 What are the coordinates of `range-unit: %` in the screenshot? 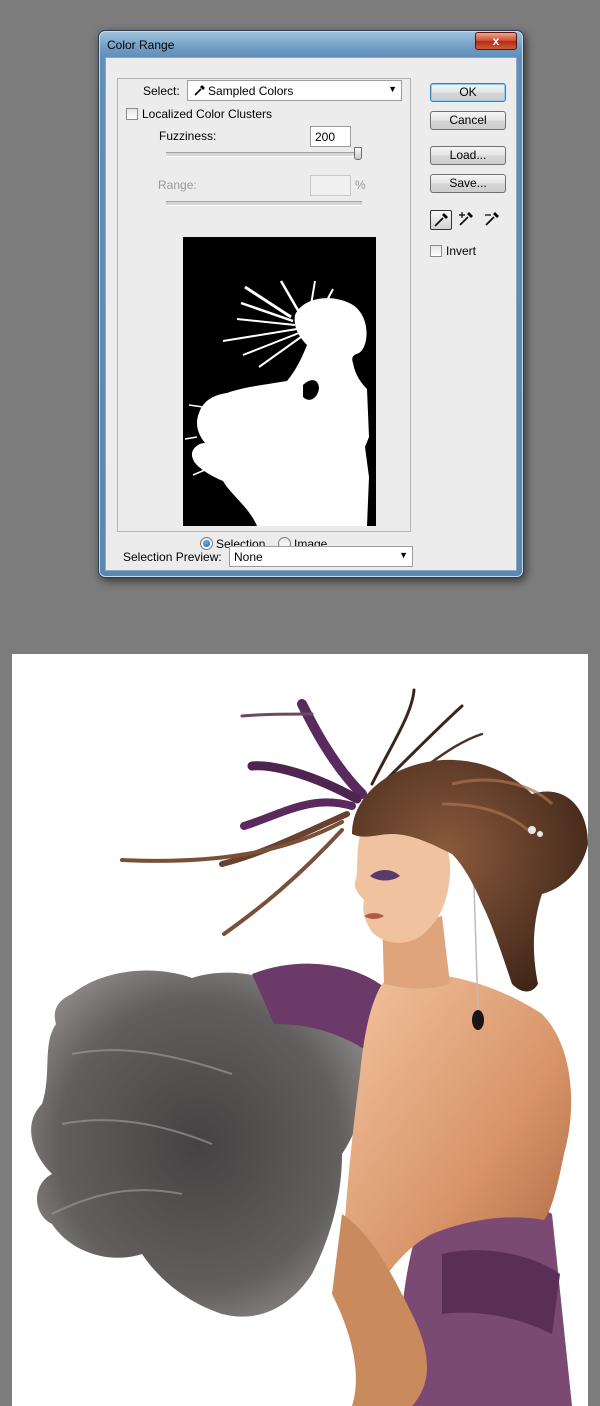 It's located at (360, 185).